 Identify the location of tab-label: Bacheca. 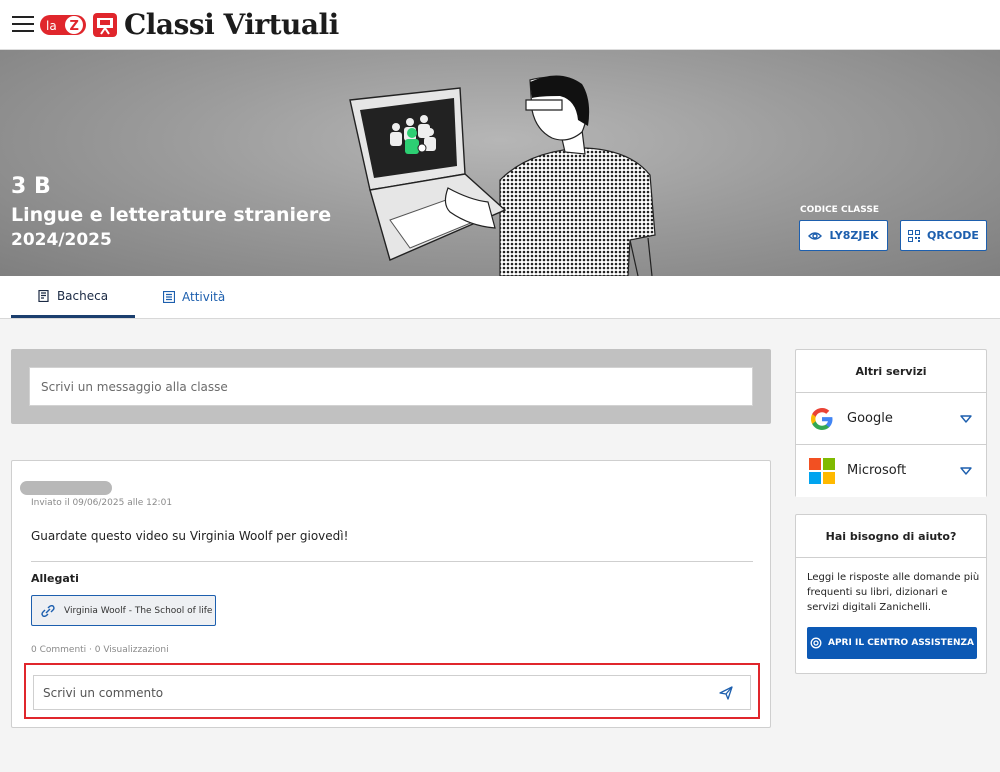
(82, 295).